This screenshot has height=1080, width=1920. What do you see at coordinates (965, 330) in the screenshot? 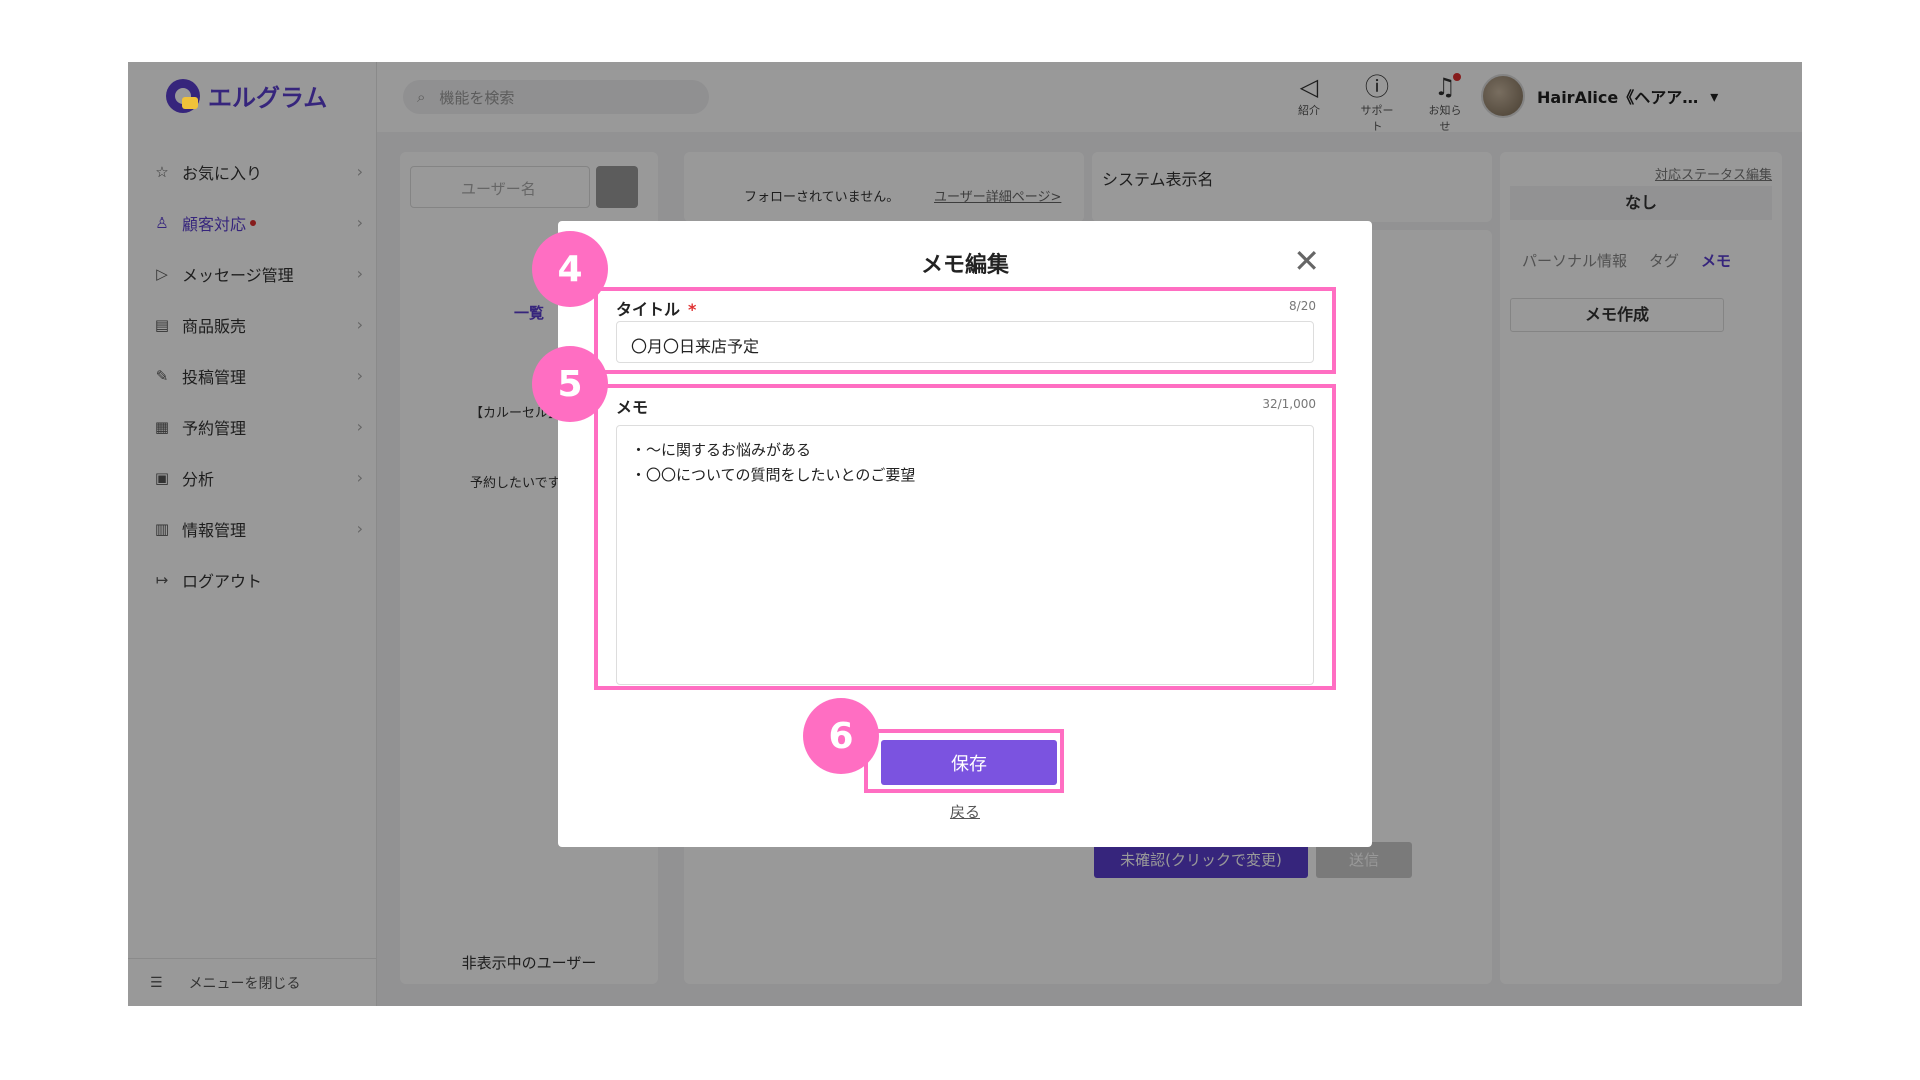
I see `highlight-title-field` at bounding box center [965, 330].